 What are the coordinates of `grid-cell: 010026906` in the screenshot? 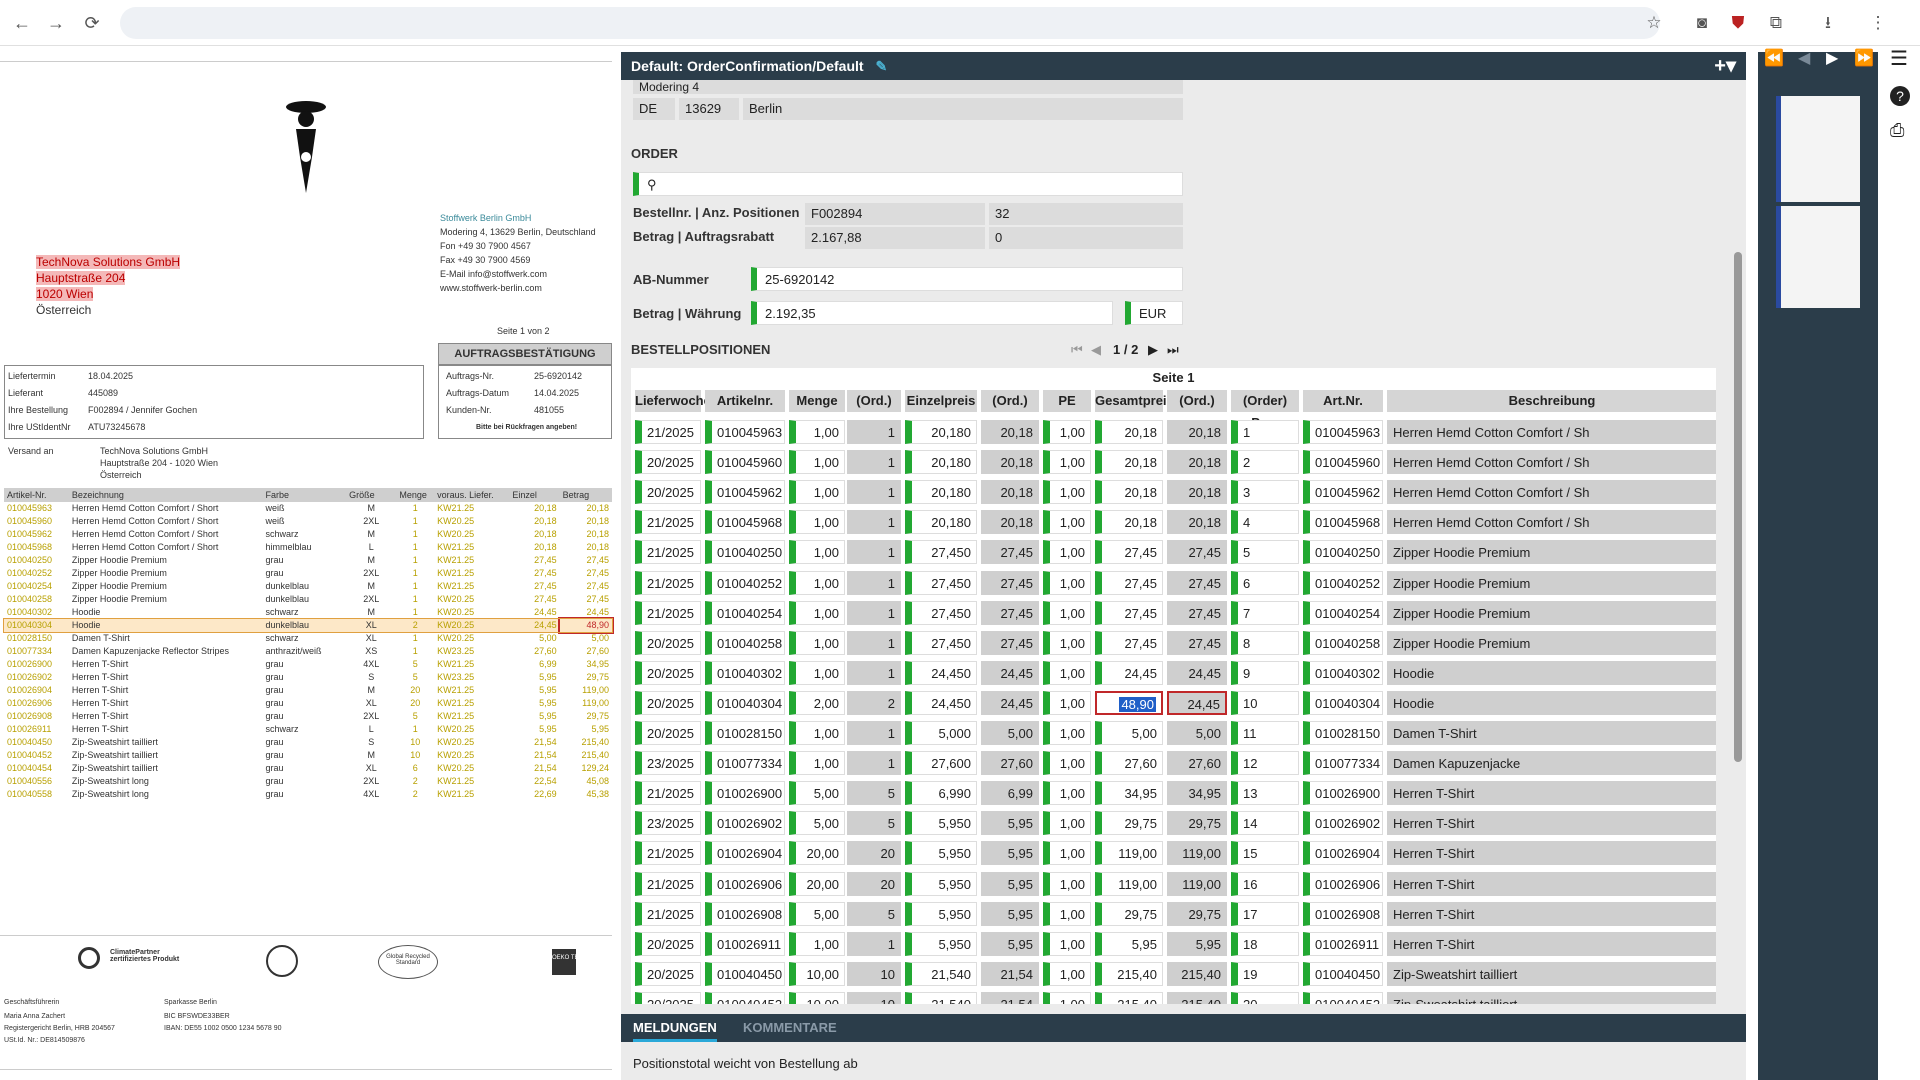 It's located at (745, 883).